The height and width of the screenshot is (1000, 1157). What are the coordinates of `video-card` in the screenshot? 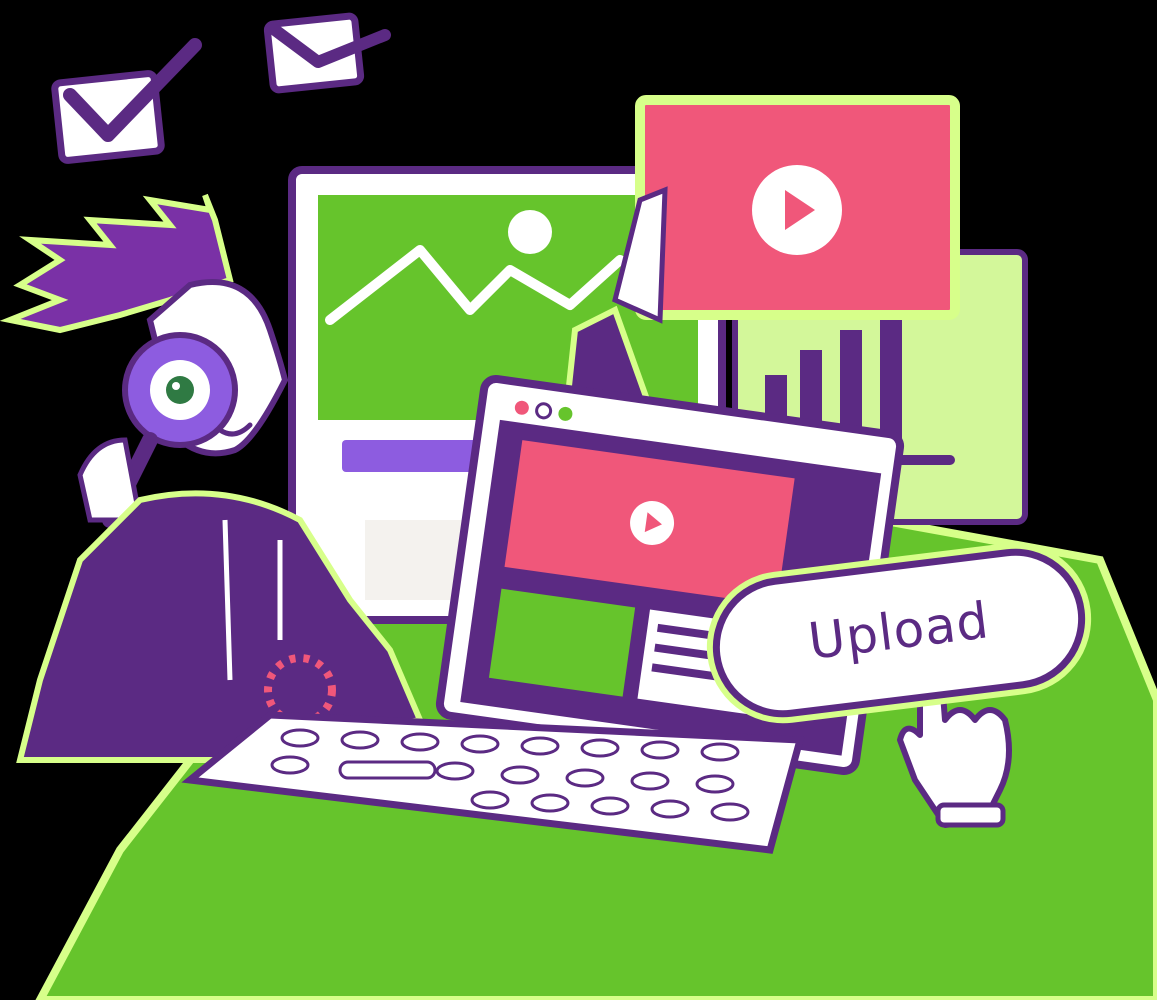 It's located at (797, 207).